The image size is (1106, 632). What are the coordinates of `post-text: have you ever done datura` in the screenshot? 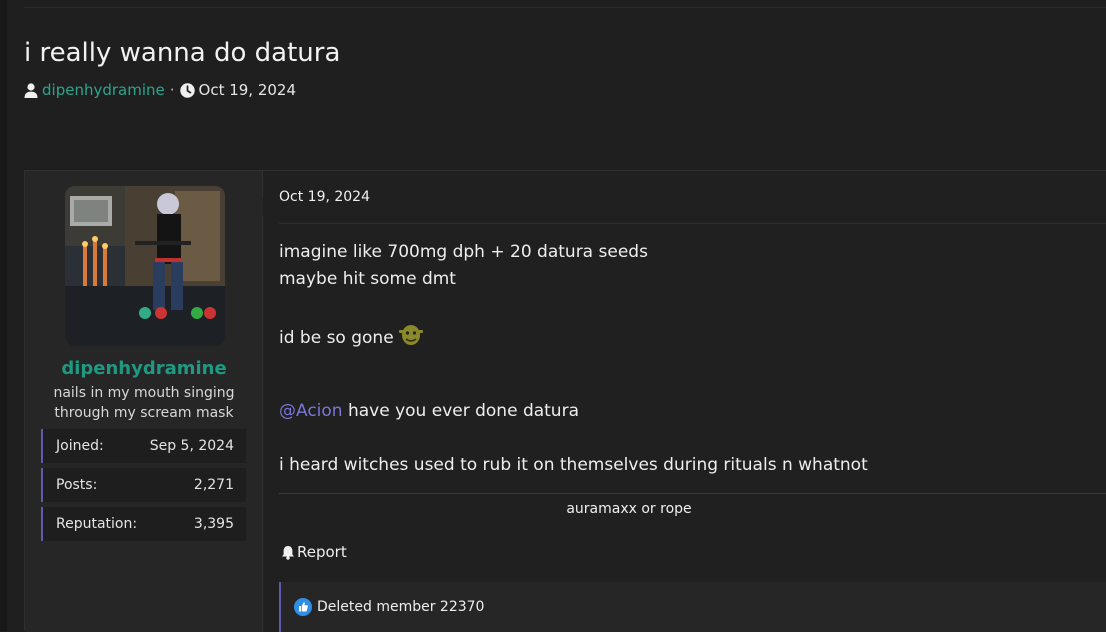 It's located at (460, 411).